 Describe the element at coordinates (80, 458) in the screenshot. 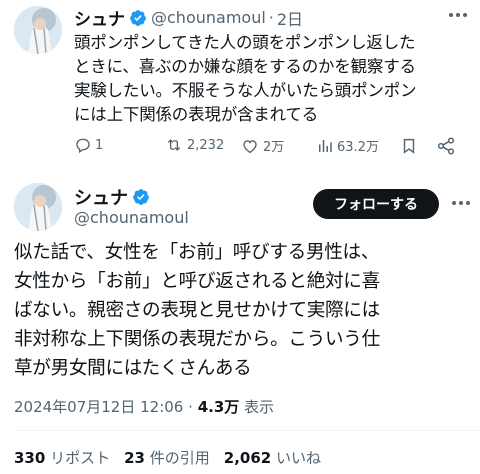

I see `reposts-label: リポスト` at that location.